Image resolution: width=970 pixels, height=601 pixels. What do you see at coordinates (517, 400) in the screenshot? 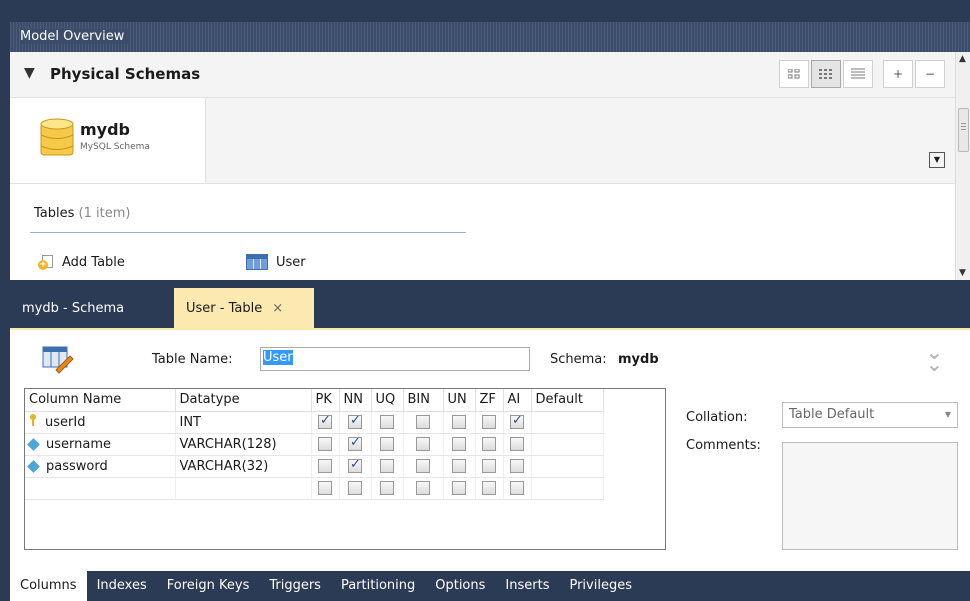
I see `col-header: AI` at bounding box center [517, 400].